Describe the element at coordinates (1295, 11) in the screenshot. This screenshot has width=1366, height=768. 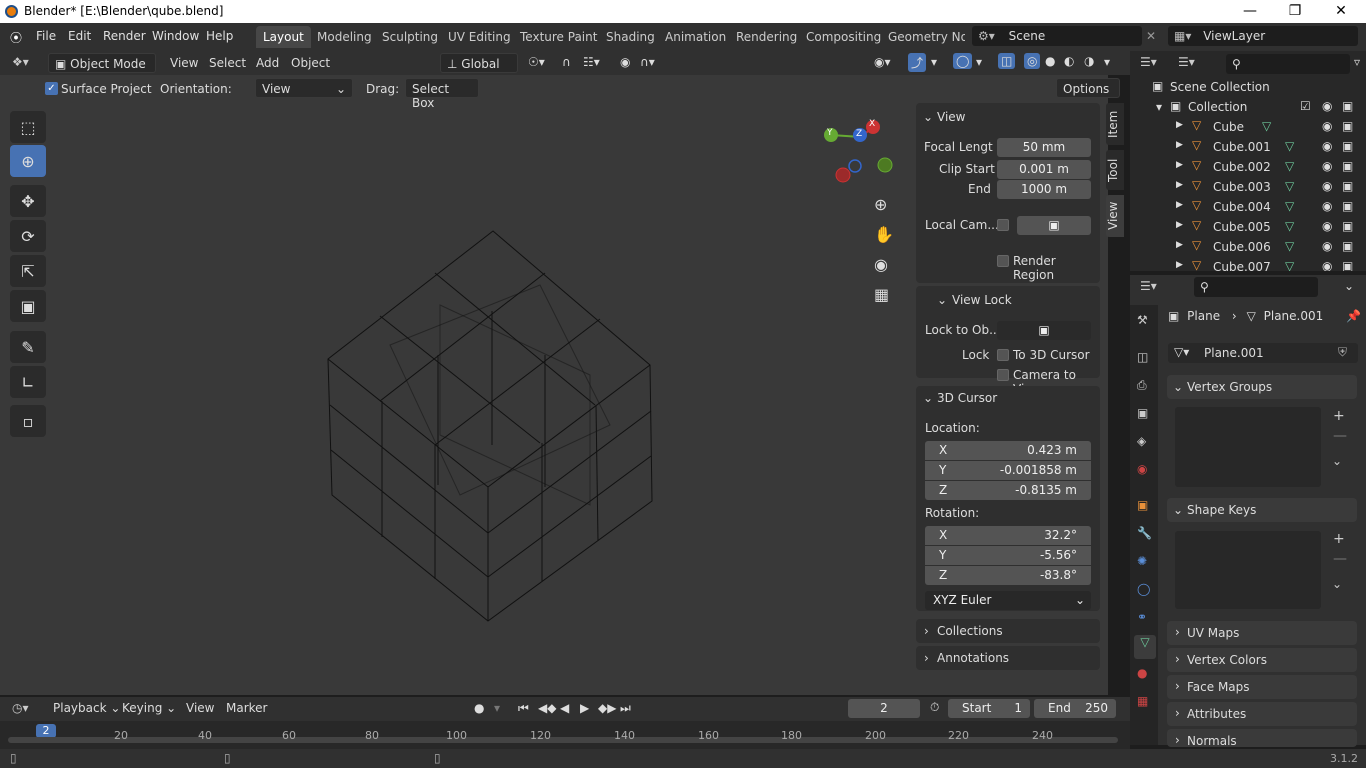
I see `restore-button: ❐` at that location.